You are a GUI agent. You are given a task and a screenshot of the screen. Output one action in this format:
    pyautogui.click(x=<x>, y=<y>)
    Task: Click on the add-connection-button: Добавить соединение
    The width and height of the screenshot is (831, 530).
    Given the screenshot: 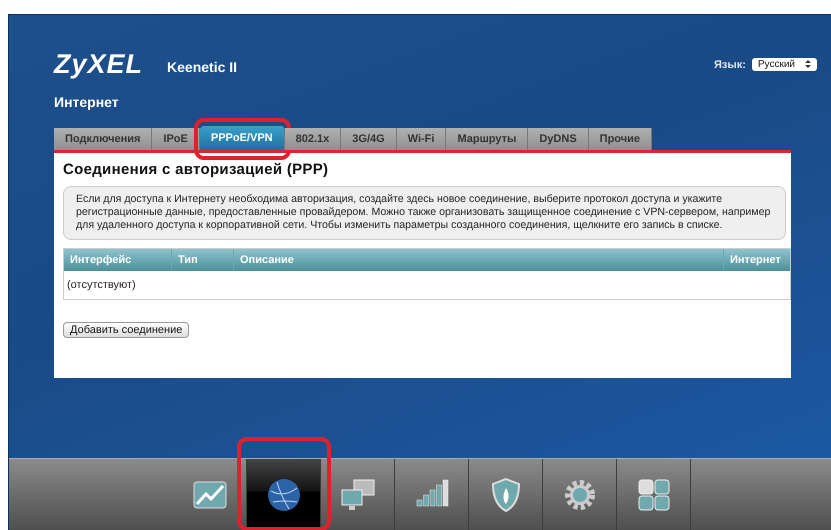 What is the action you would take?
    pyautogui.click(x=126, y=330)
    